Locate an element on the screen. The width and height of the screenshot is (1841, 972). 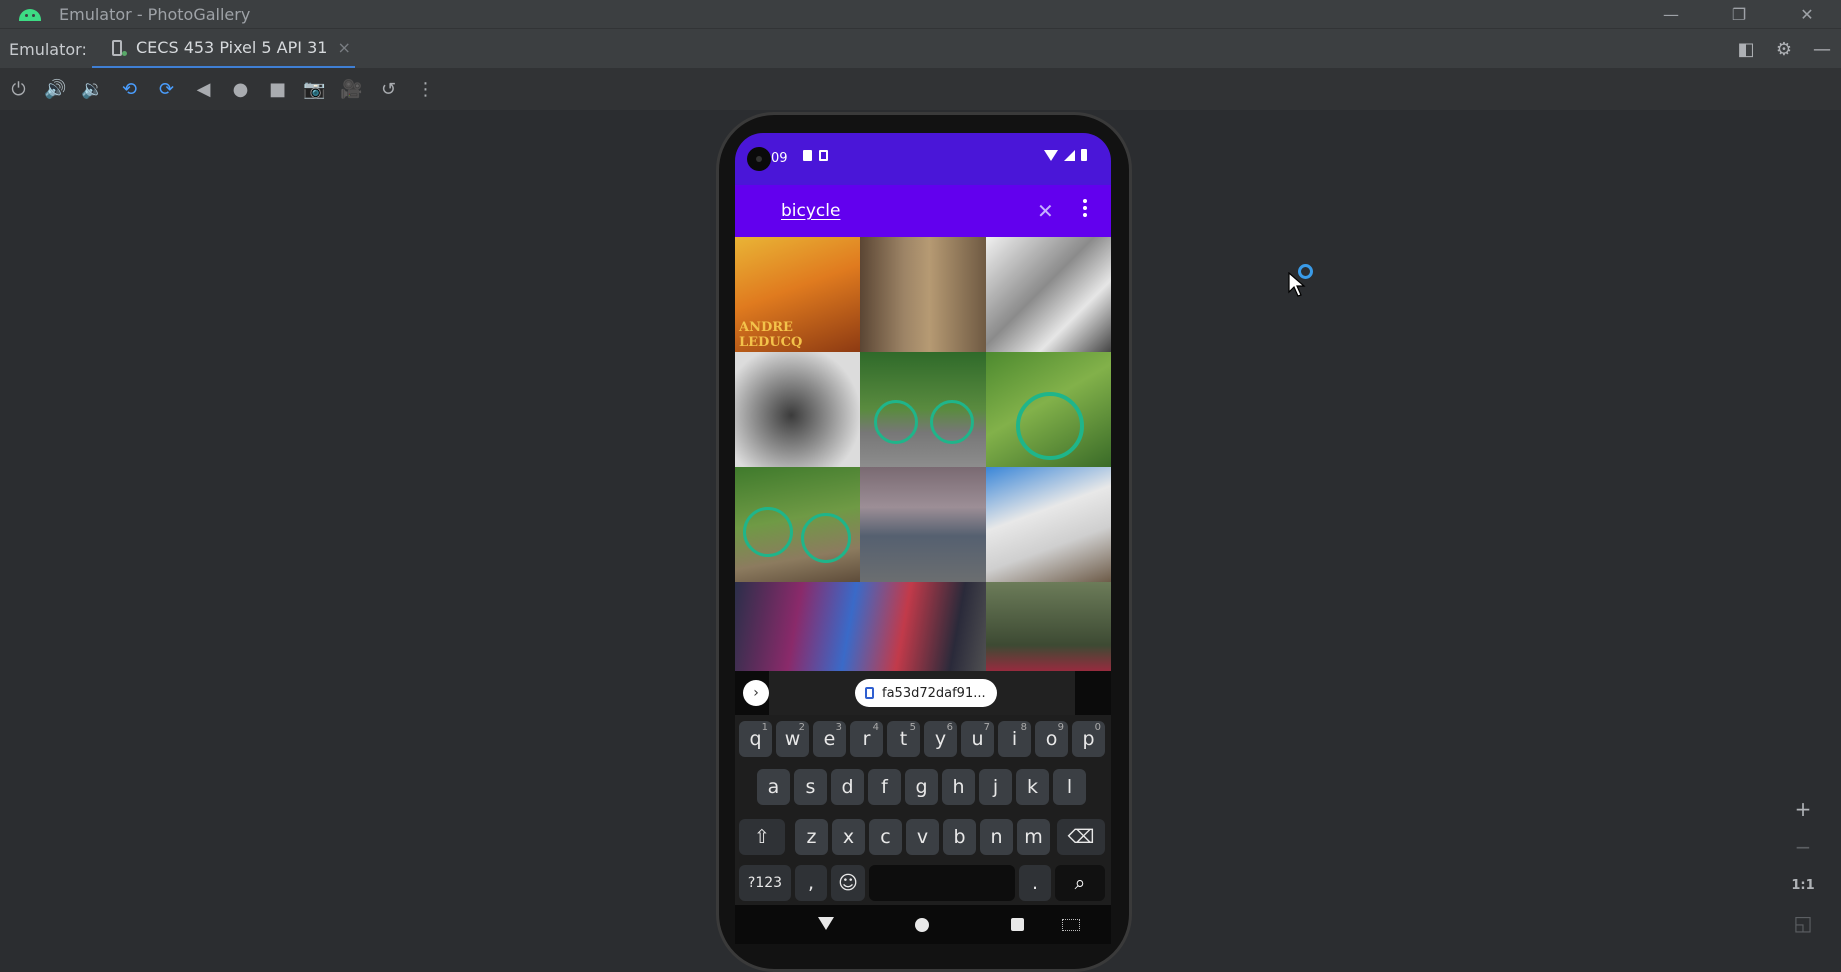
window-titlebar: Emulator - PhotoGallery — ❐ ✕ is located at coordinates (920, 14).